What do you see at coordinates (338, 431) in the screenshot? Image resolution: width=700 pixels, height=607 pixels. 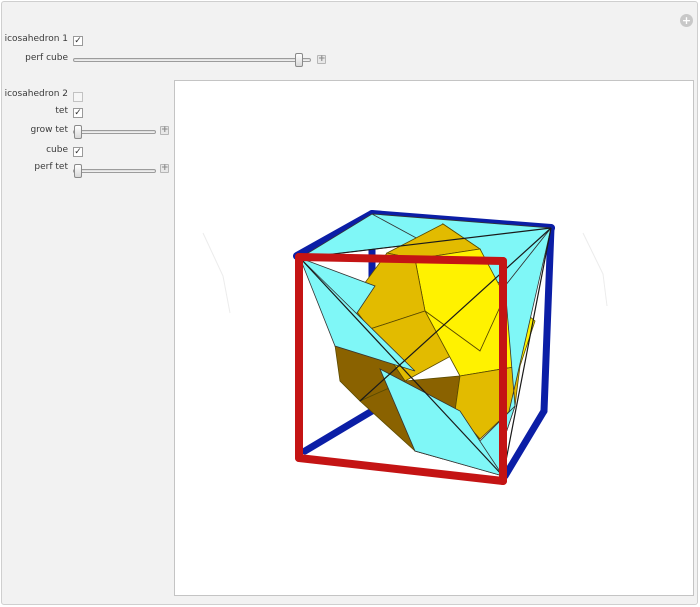 I see `cube-edge-back-bottom-left` at bounding box center [338, 431].